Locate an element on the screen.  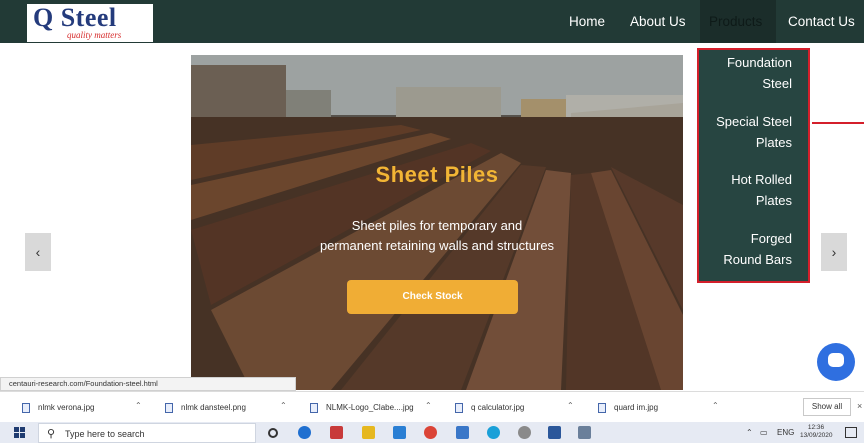
dropdown-item-hot-rolled-plates: Hot Rolled Plates is located at coordinates (761, 190).